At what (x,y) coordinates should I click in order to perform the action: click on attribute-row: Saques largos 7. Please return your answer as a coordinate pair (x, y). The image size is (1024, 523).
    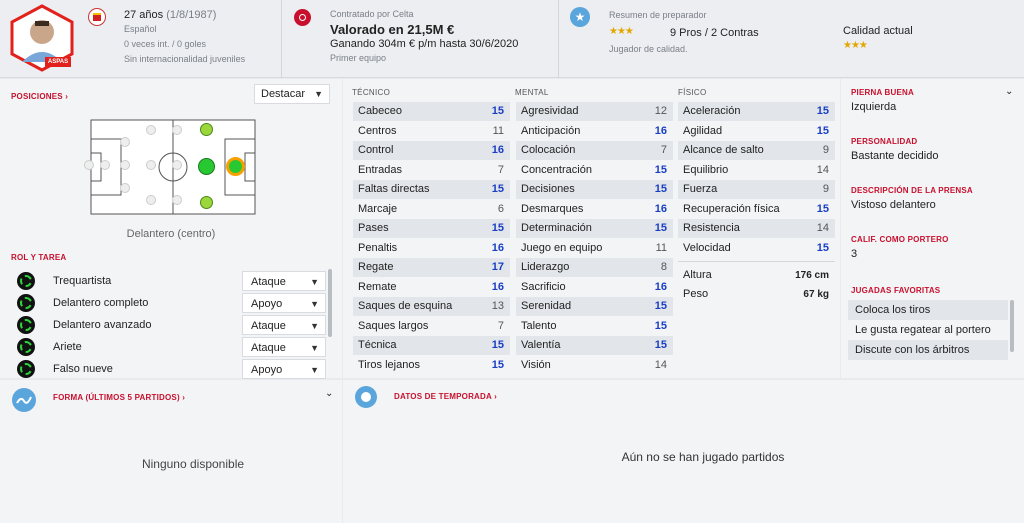
    Looking at the image, I should click on (431, 326).